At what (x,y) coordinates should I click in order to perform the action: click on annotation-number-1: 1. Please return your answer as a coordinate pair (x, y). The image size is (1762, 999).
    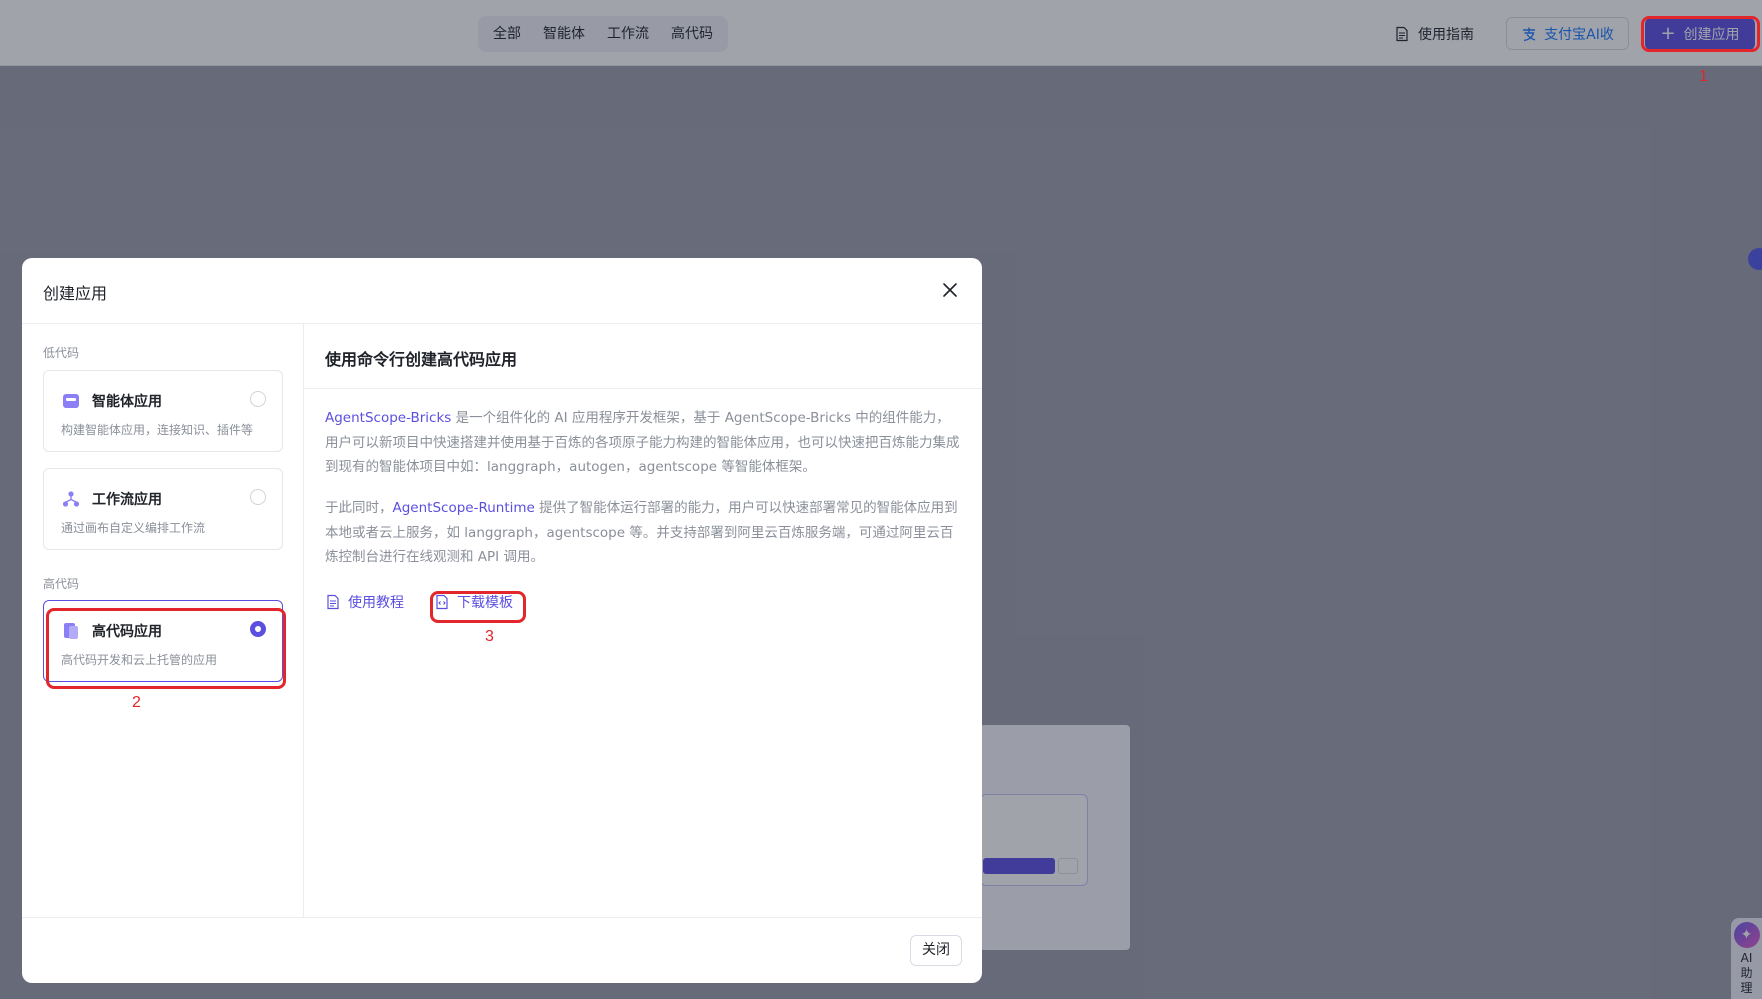
    Looking at the image, I should click on (1703, 76).